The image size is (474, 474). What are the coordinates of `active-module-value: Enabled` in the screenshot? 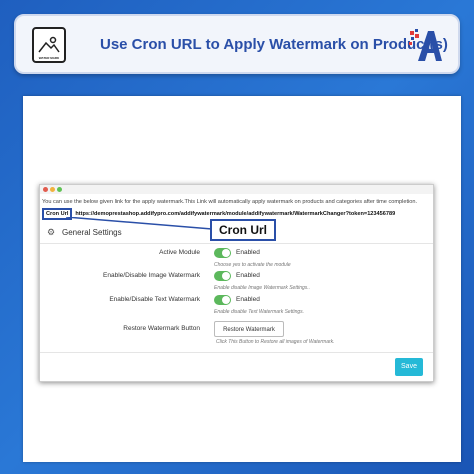 It's located at (248, 252).